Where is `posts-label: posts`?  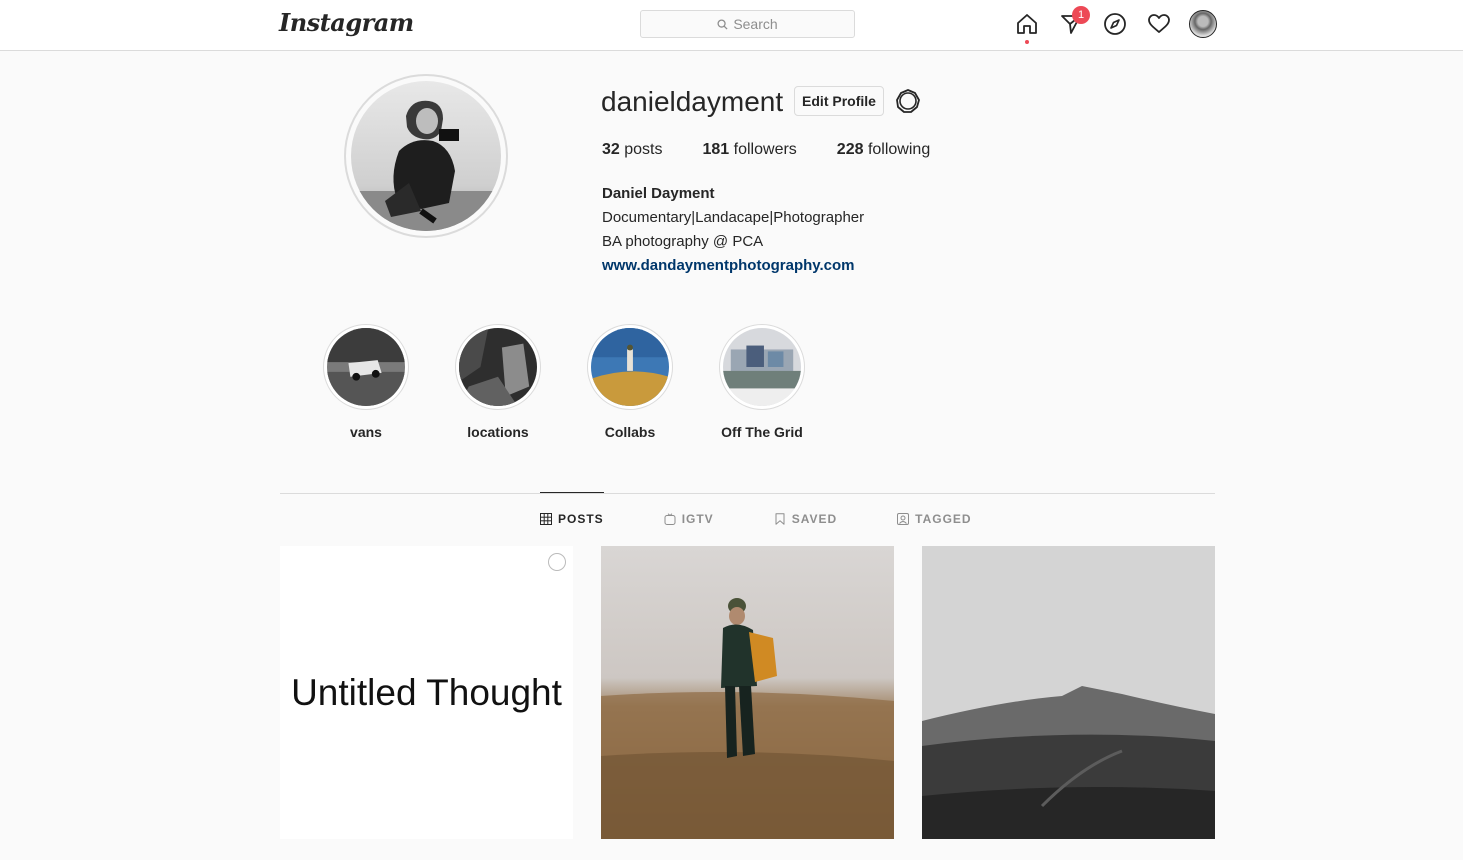 posts-label: posts is located at coordinates (643, 149).